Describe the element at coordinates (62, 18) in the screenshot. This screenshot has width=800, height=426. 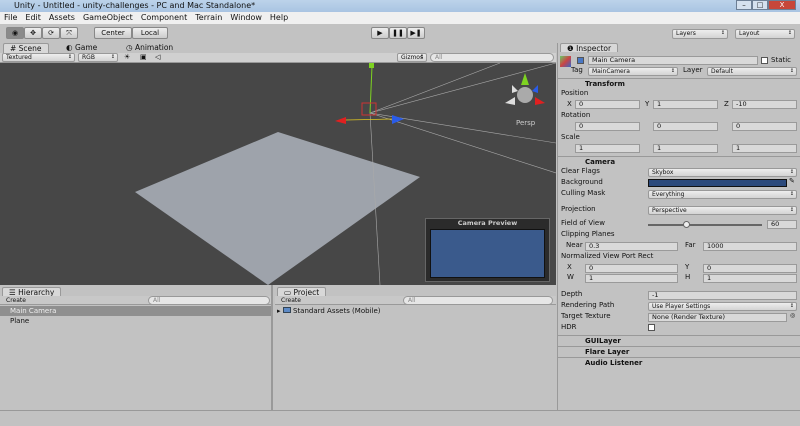
I see `menu-assets: Assets` at that location.